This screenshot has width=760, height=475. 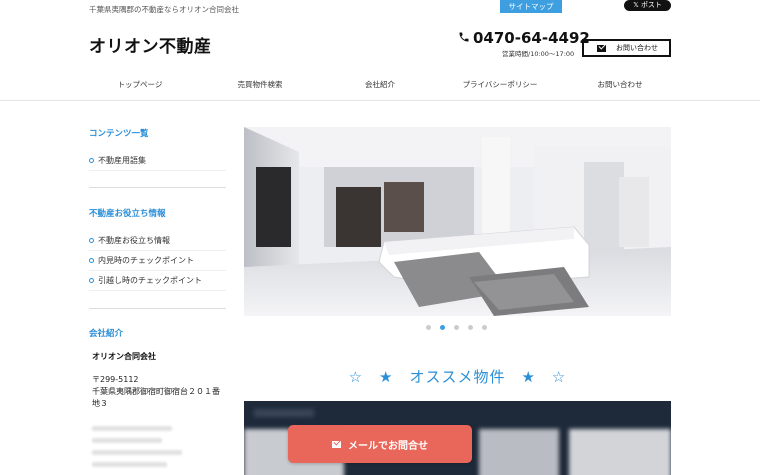 I want to click on nav-item-contact: お問い合わせ, so click(x=620, y=85).